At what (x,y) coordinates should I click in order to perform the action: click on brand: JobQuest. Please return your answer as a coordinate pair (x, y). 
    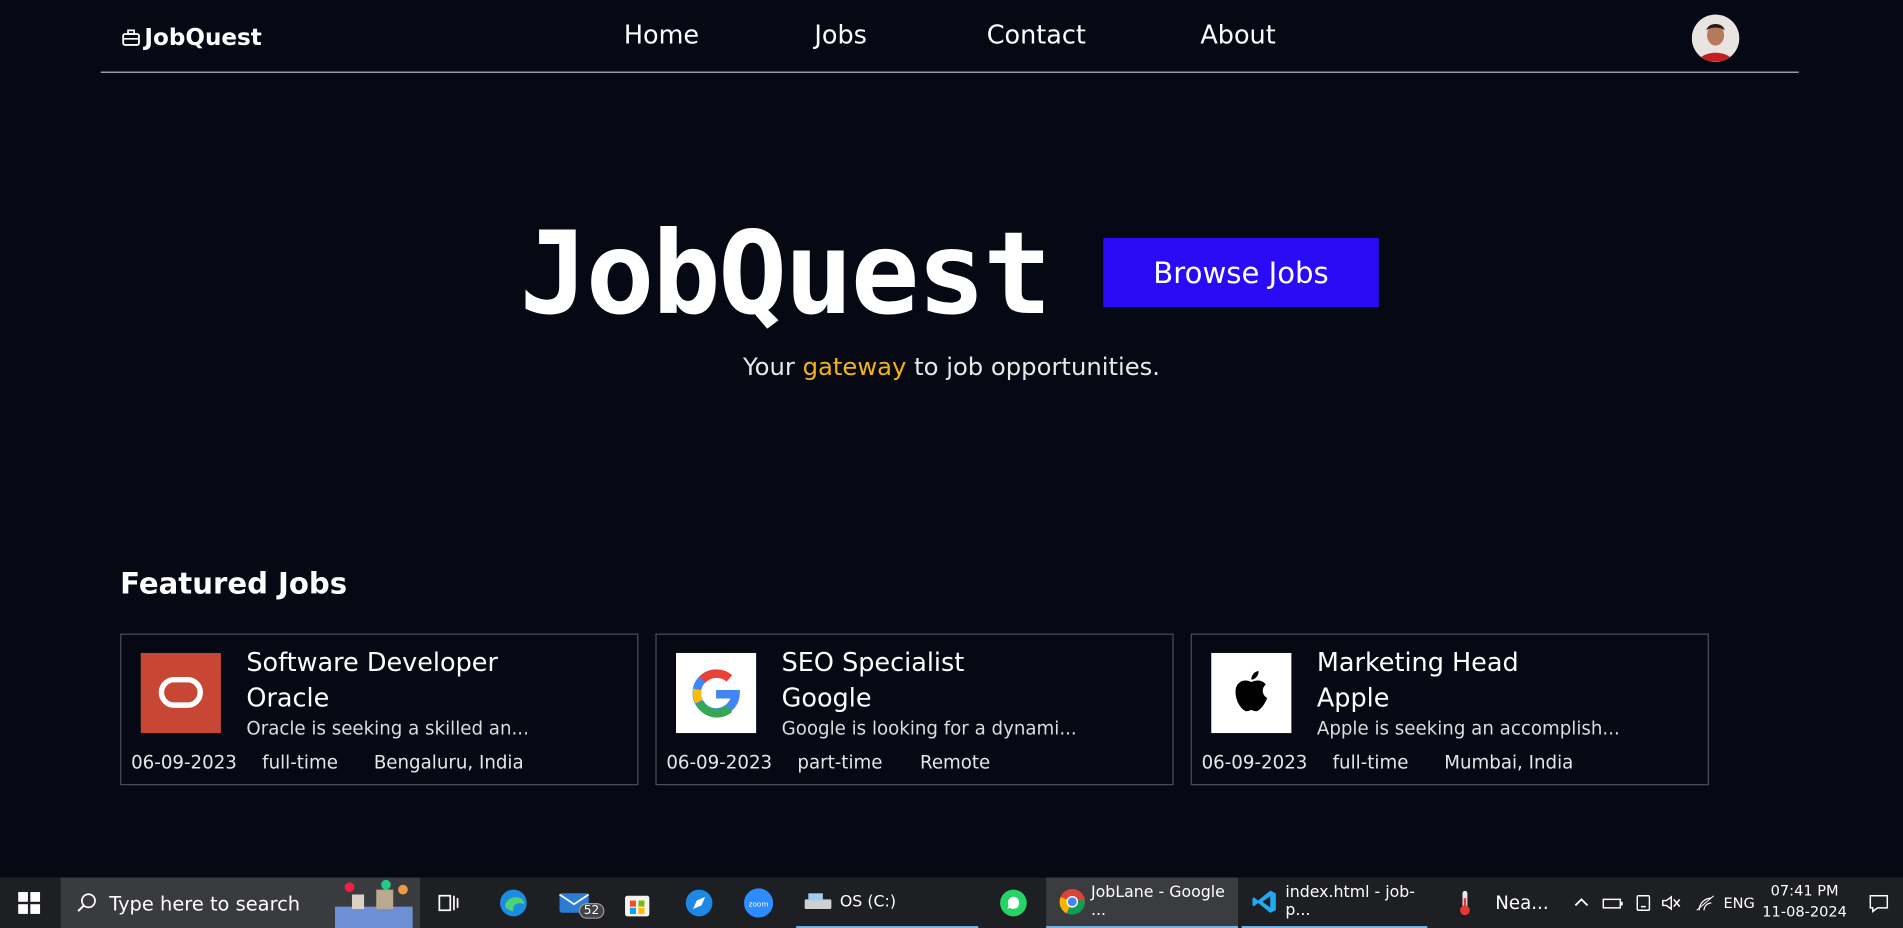
    Looking at the image, I should click on (191, 37).